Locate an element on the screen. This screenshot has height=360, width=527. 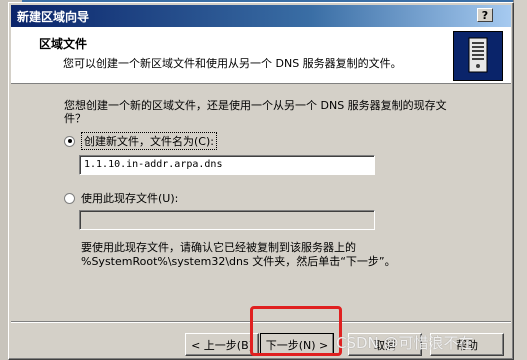
background-app-right is located at coordinates (520, 180).